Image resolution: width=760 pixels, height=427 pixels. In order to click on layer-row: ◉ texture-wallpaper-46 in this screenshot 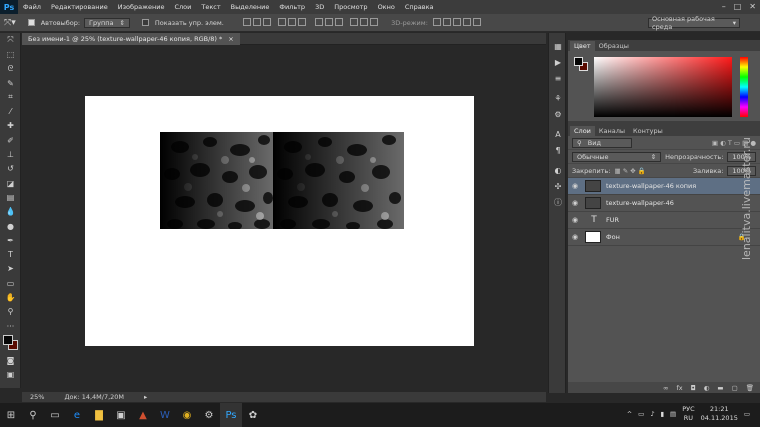, I will do `click(664, 203)`.